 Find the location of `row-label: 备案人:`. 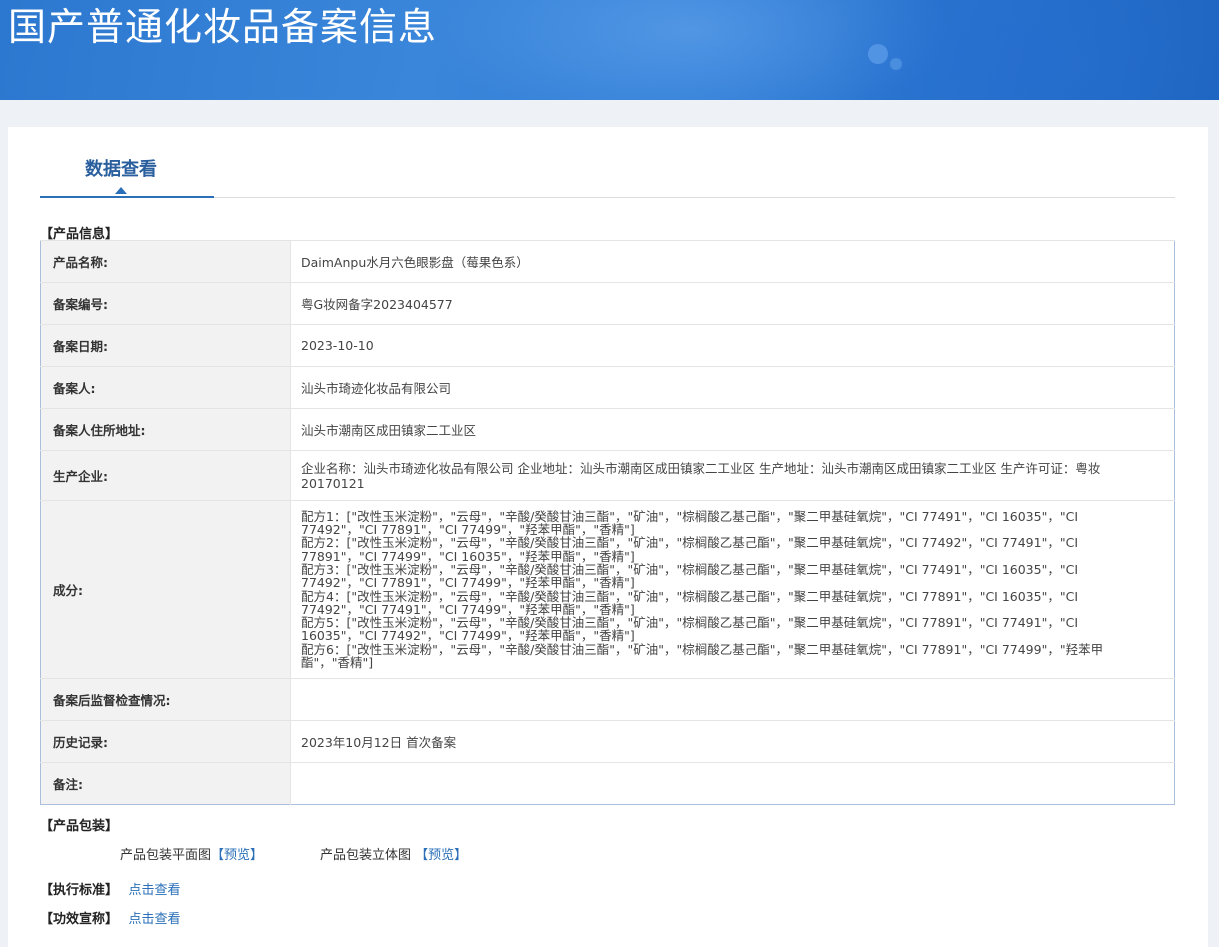

row-label: 备案人: is located at coordinates (165, 387).